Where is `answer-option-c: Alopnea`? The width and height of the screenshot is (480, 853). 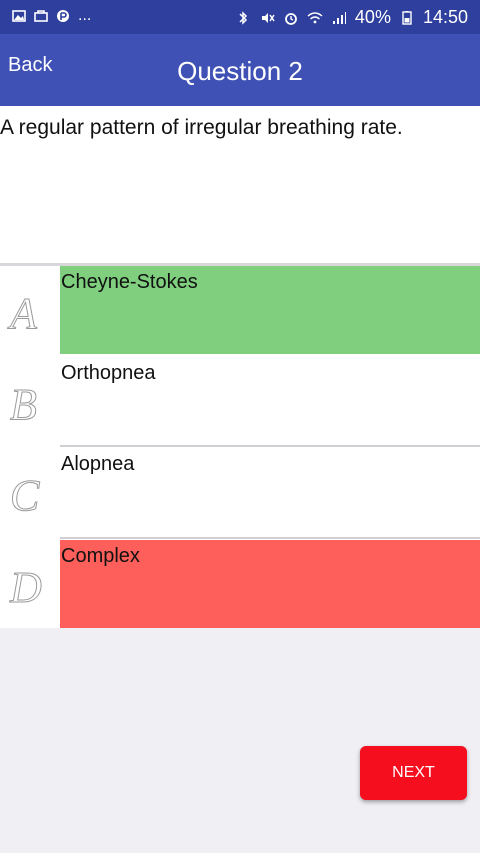
answer-option-c: Alopnea is located at coordinates (270, 492).